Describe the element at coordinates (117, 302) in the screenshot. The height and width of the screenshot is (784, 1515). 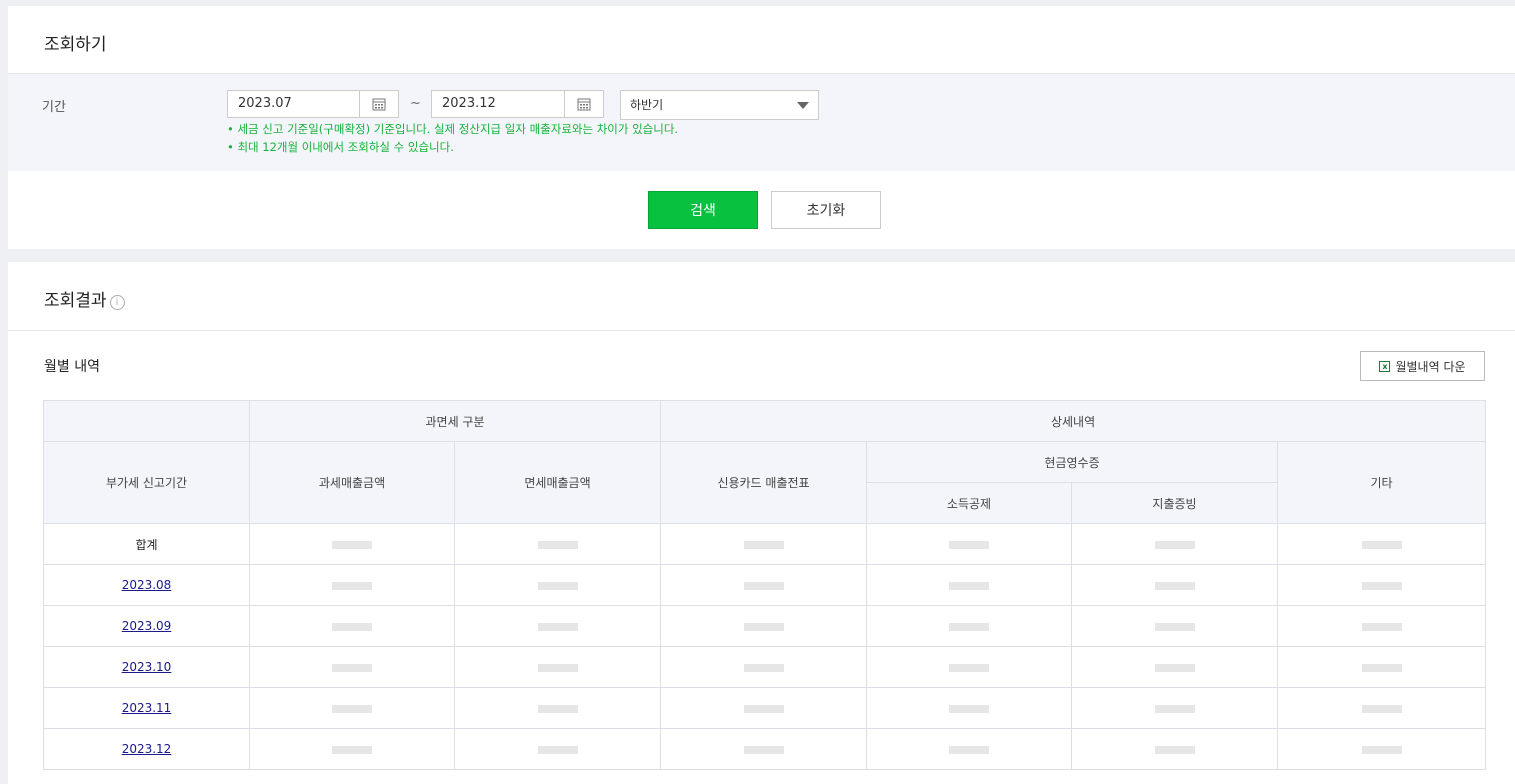
I see `info-icon: i` at that location.